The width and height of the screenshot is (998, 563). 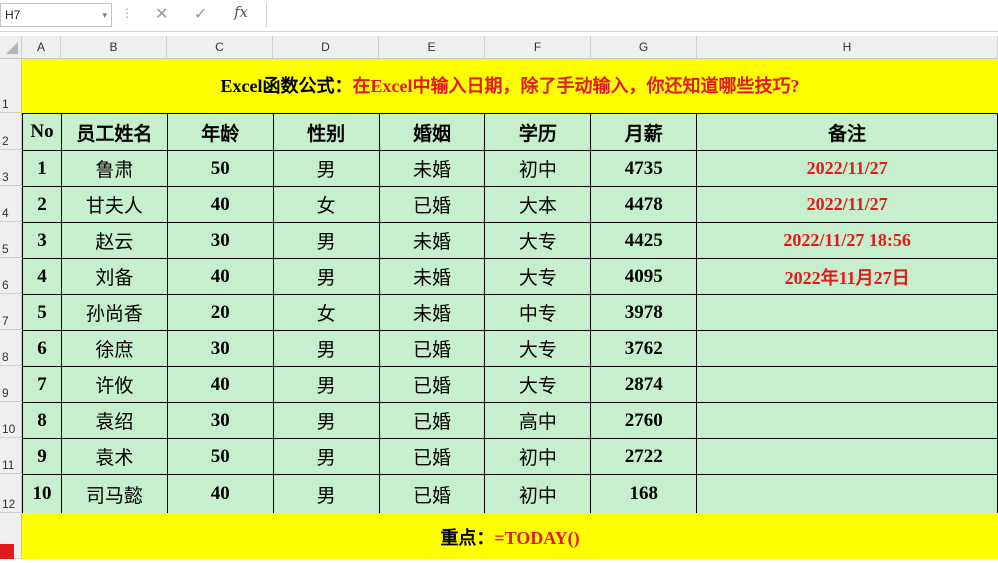 I want to click on row-header-4: 4, so click(x=11, y=204).